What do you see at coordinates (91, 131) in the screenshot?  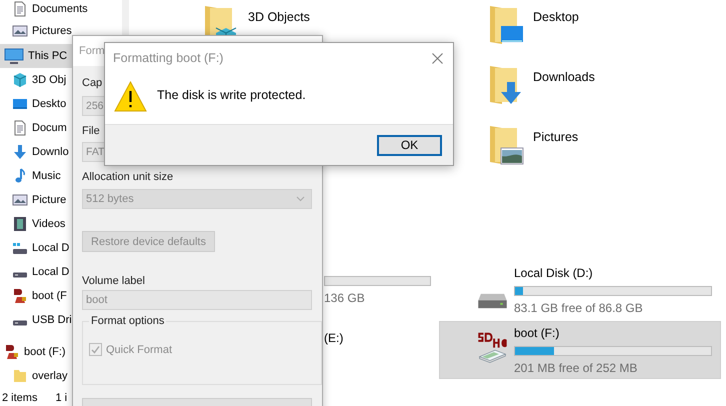 I see `field-label: File` at bounding box center [91, 131].